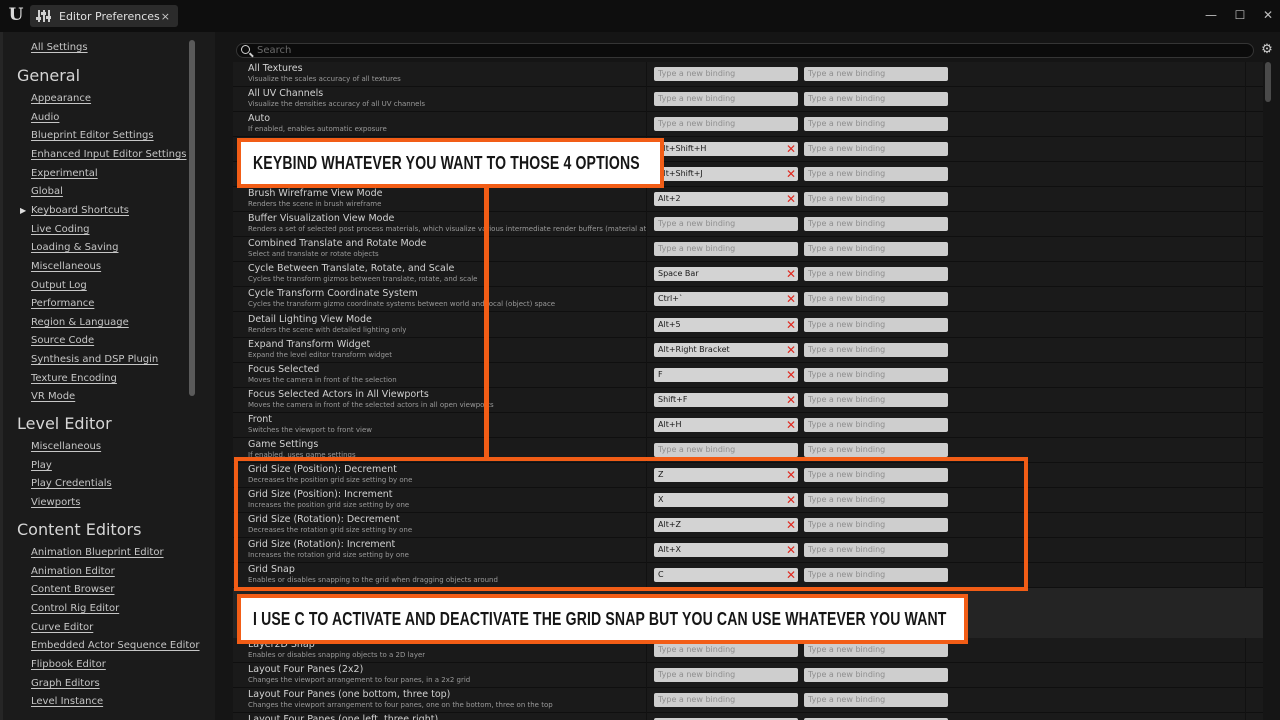  I want to click on gear-icon: ⚙, so click(1267, 50).